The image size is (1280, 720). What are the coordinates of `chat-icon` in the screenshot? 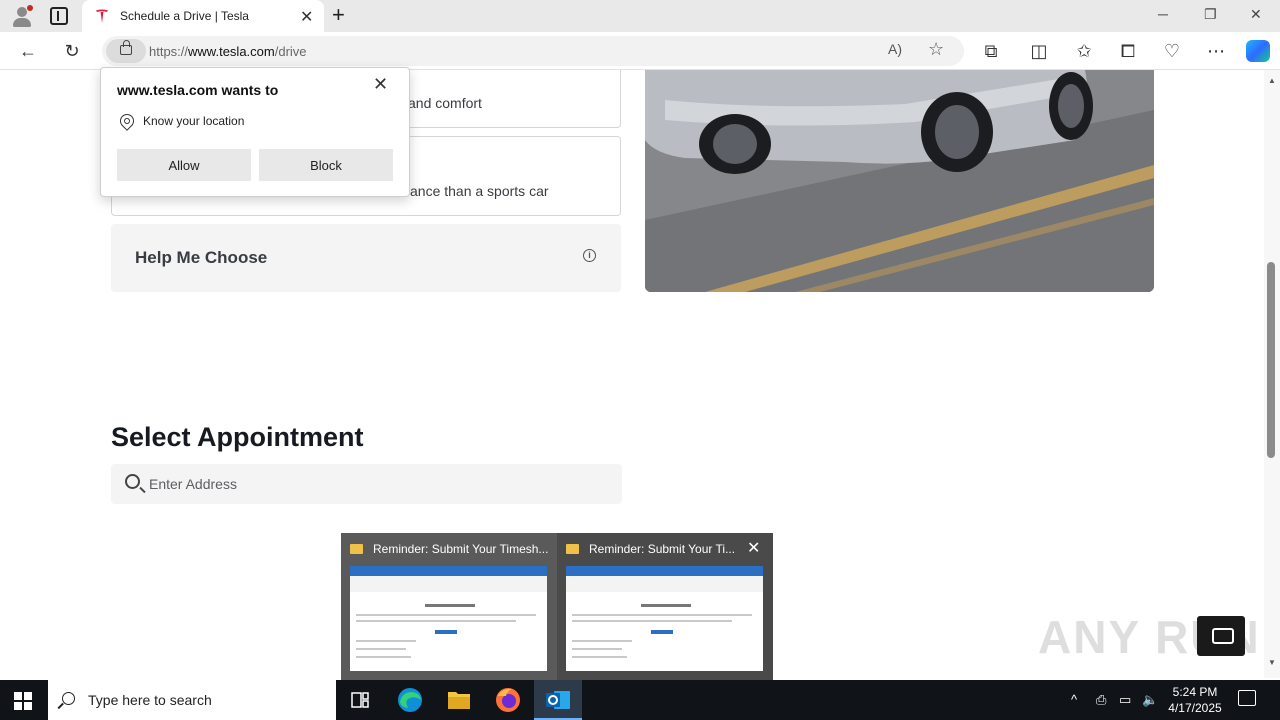 It's located at (1221, 636).